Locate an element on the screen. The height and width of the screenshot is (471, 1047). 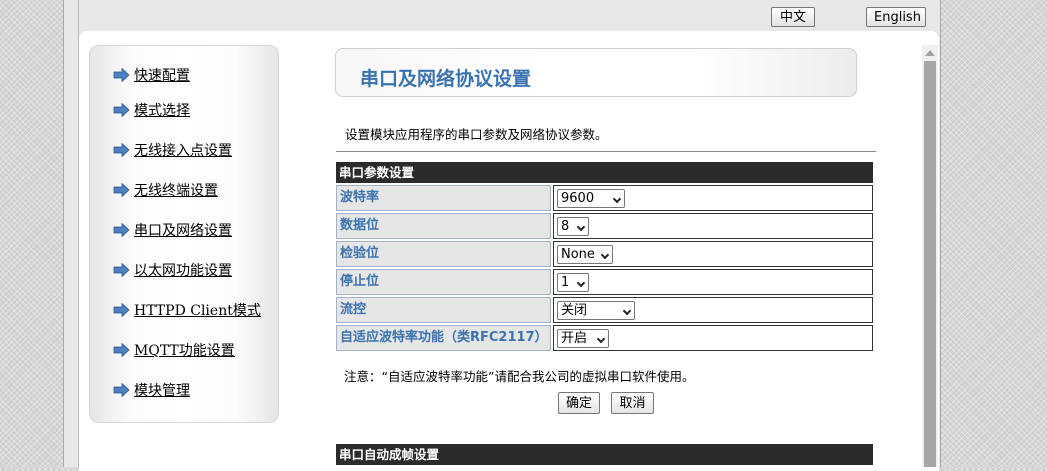
auto-baud-select: 开启 is located at coordinates (583, 338).